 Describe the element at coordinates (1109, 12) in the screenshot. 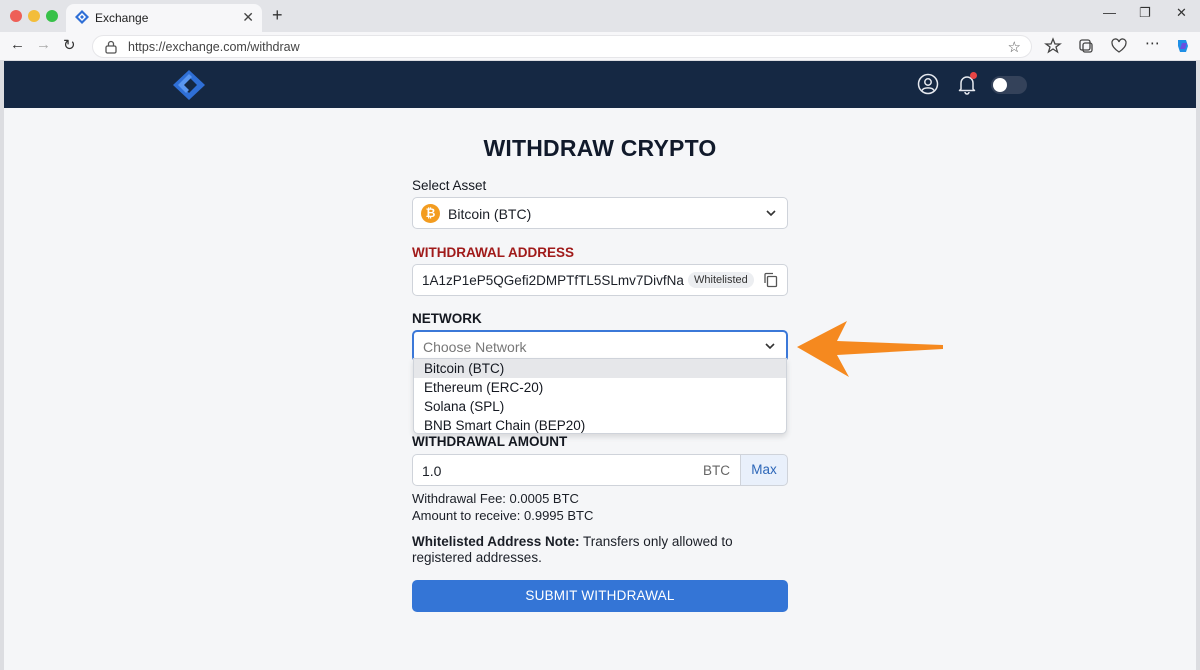

I see `minimize-icon: —` at that location.